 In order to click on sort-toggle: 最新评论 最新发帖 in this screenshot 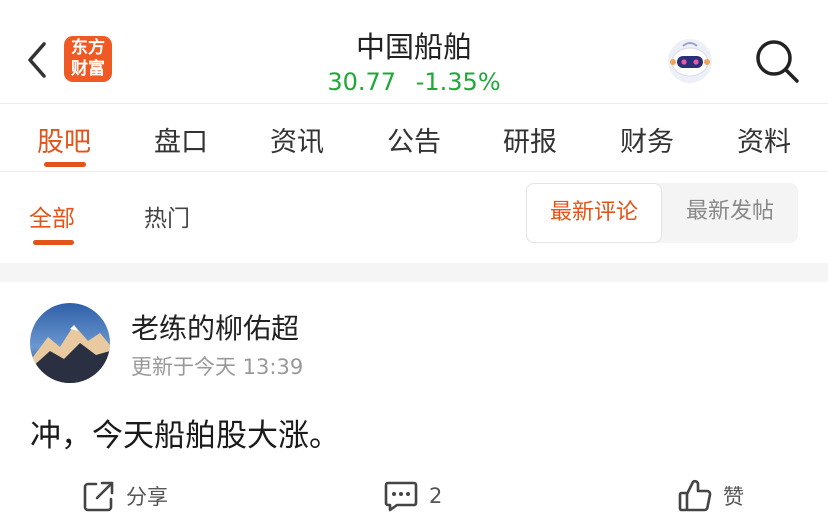, I will do `click(662, 213)`.